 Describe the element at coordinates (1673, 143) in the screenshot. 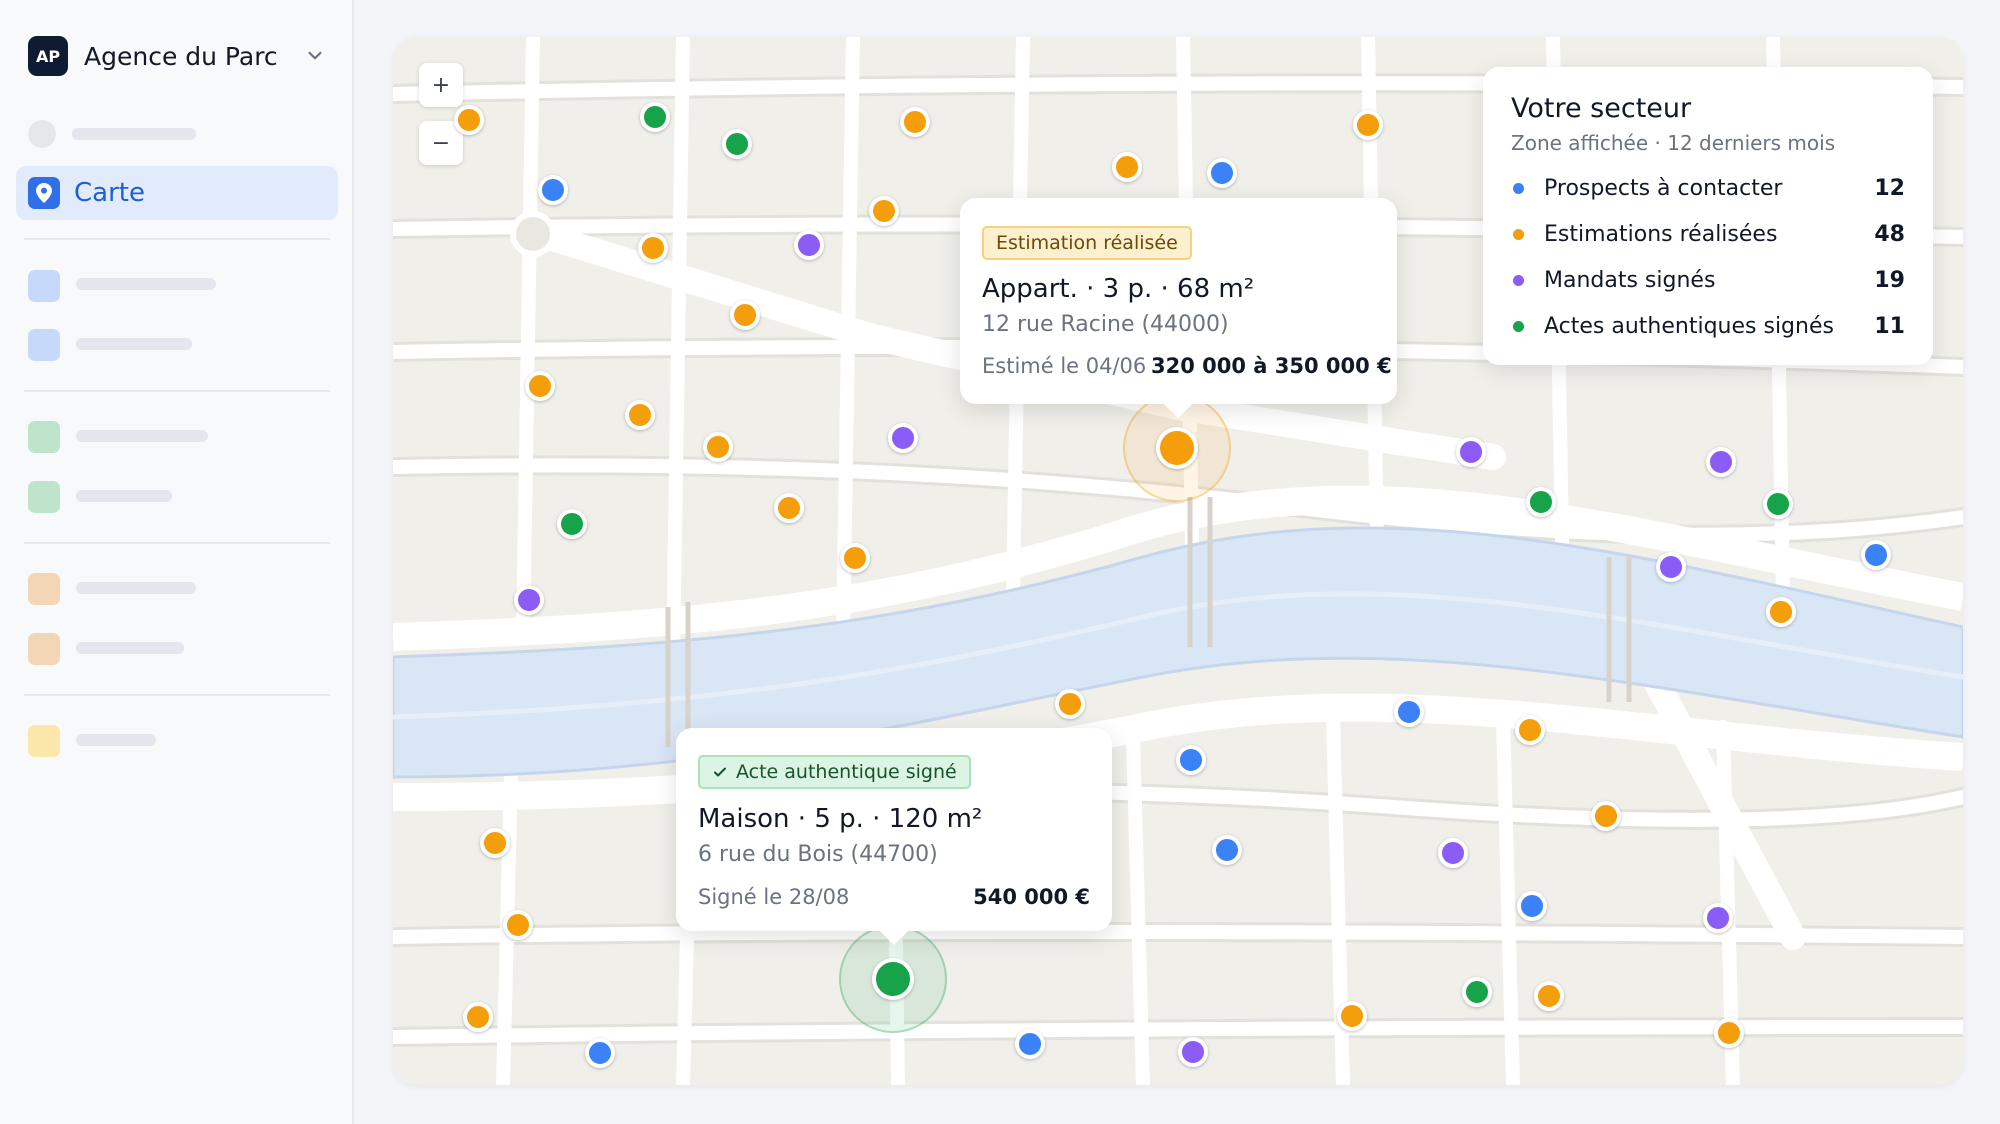

I see `legend-subtitle: Zone affichée · 12 derniers mois` at that location.